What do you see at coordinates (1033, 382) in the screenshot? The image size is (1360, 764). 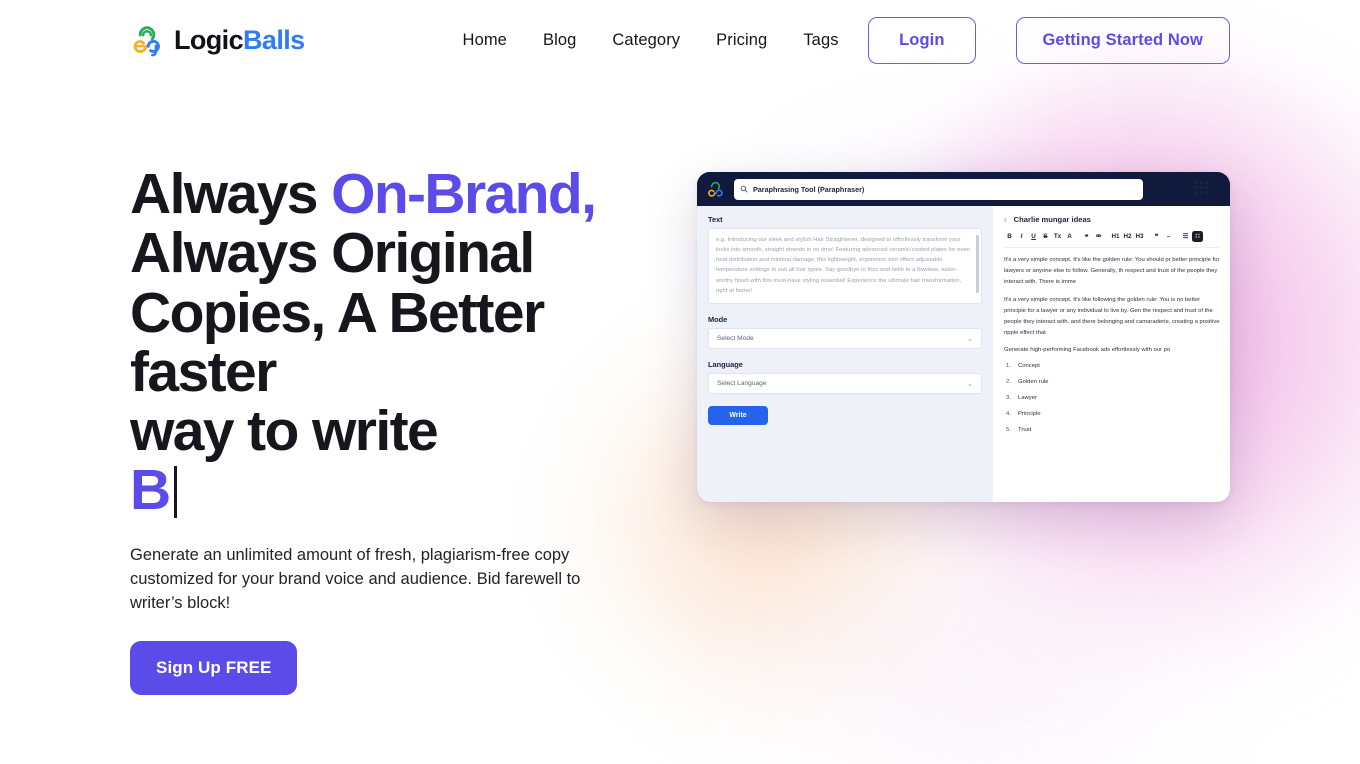 I see `list-item-label: Golden rule` at bounding box center [1033, 382].